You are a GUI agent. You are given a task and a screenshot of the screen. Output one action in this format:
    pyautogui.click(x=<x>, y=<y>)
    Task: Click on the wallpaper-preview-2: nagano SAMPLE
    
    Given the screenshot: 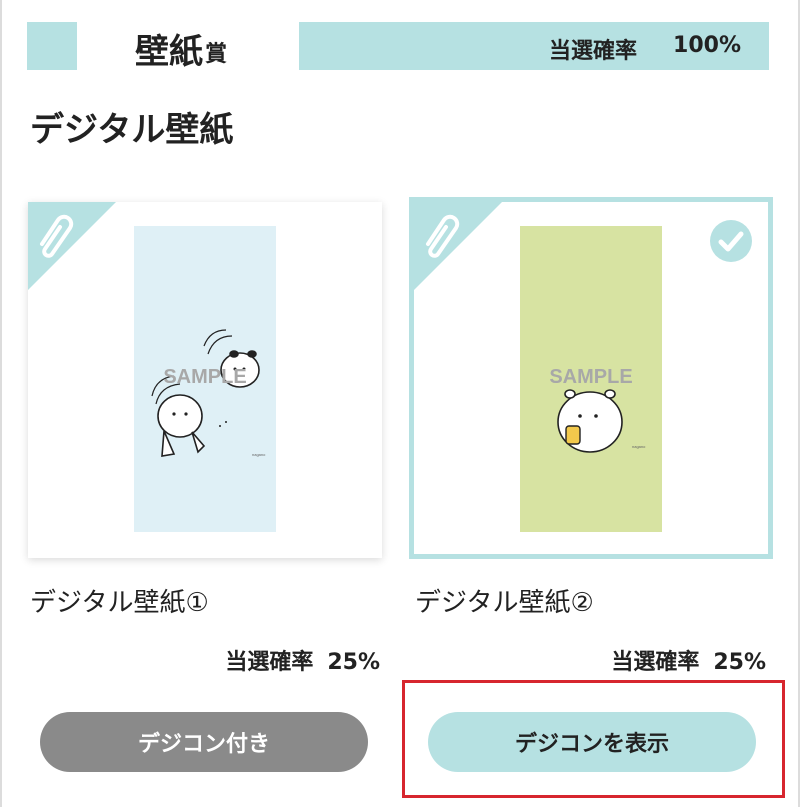 What is the action you would take?
    pyautogui.click(x=591, y=379)
    